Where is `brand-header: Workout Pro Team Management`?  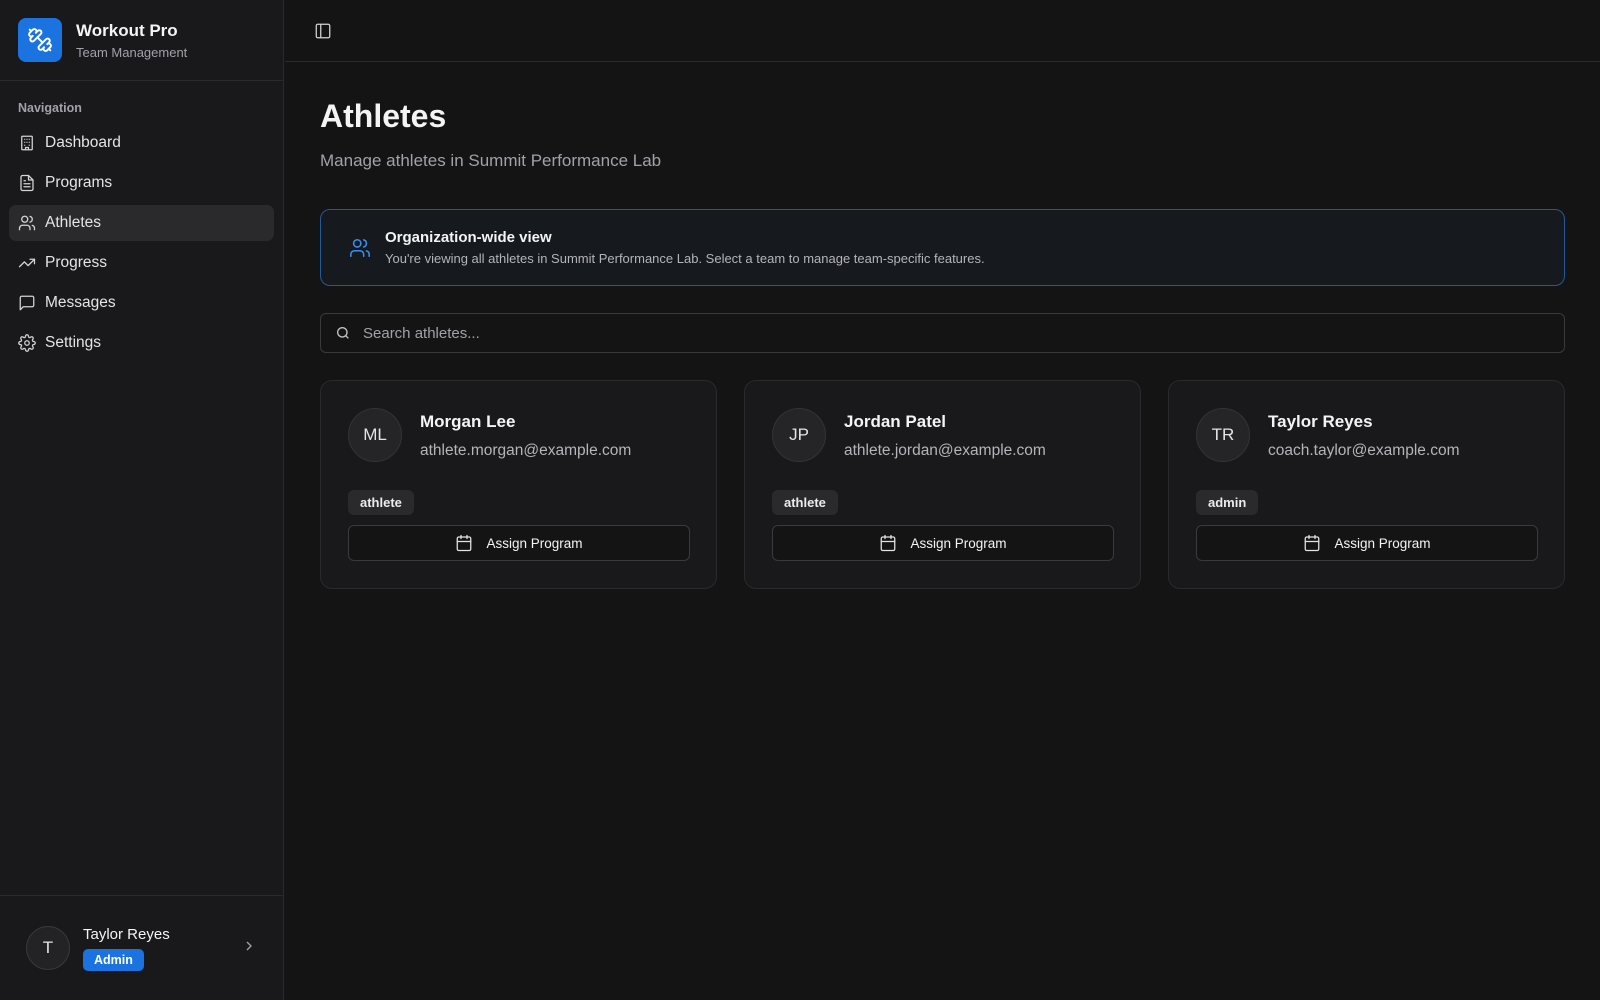 brand-header: Workout Pro Team Management is located at coordinates (141, 40).